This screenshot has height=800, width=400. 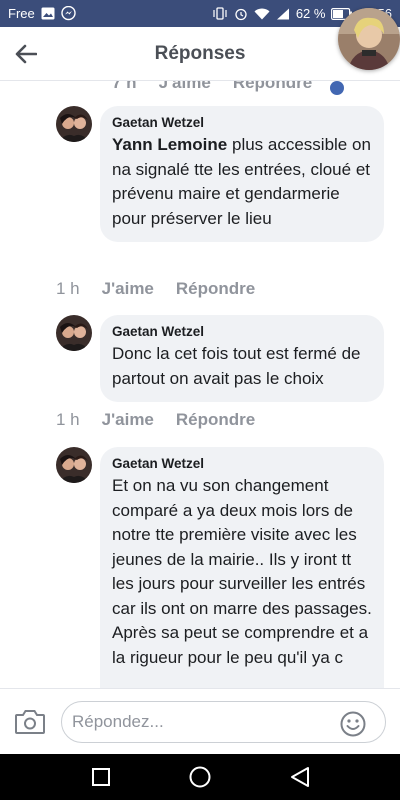 What do you see at coordinates (200, 13) in the screenshot?
I see `status-bar: Free 62 % 07:56` at bounding box center [200, 13].